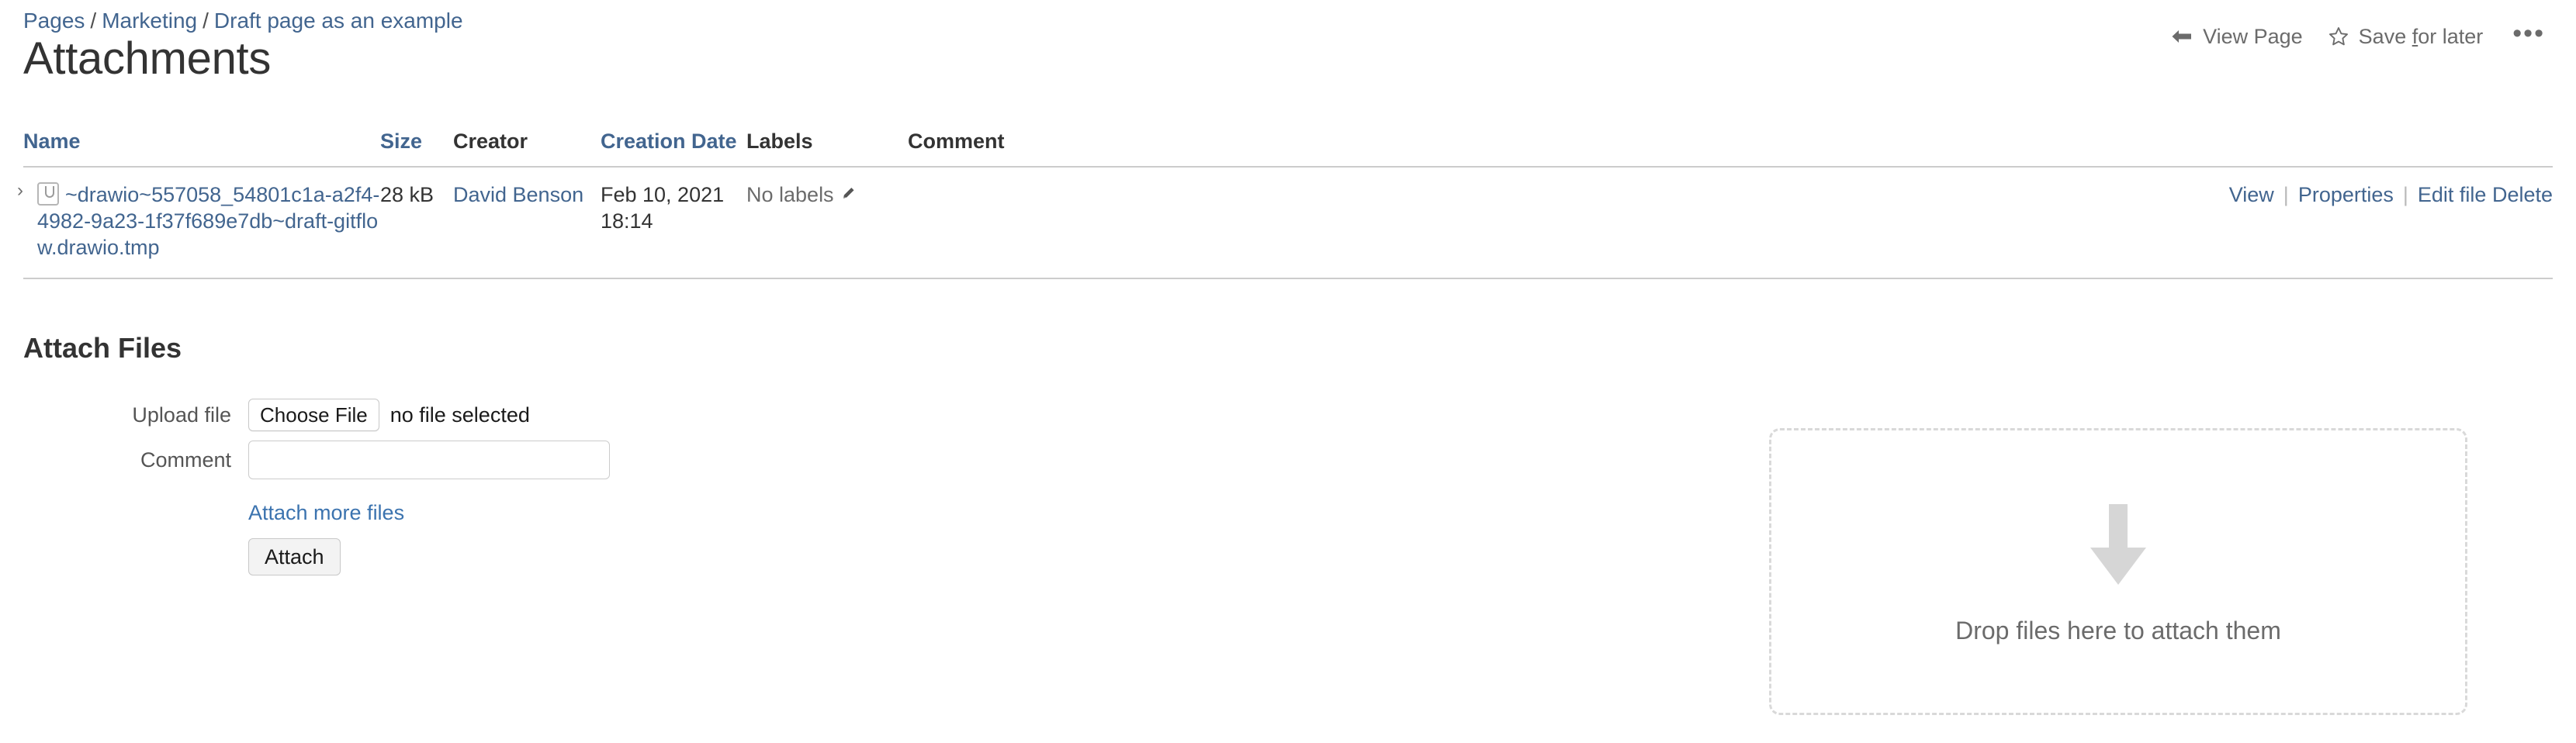 The width and height of the screenshot is (2576, 743). I want to click on arrow-left-icon, so click(2181, 36).